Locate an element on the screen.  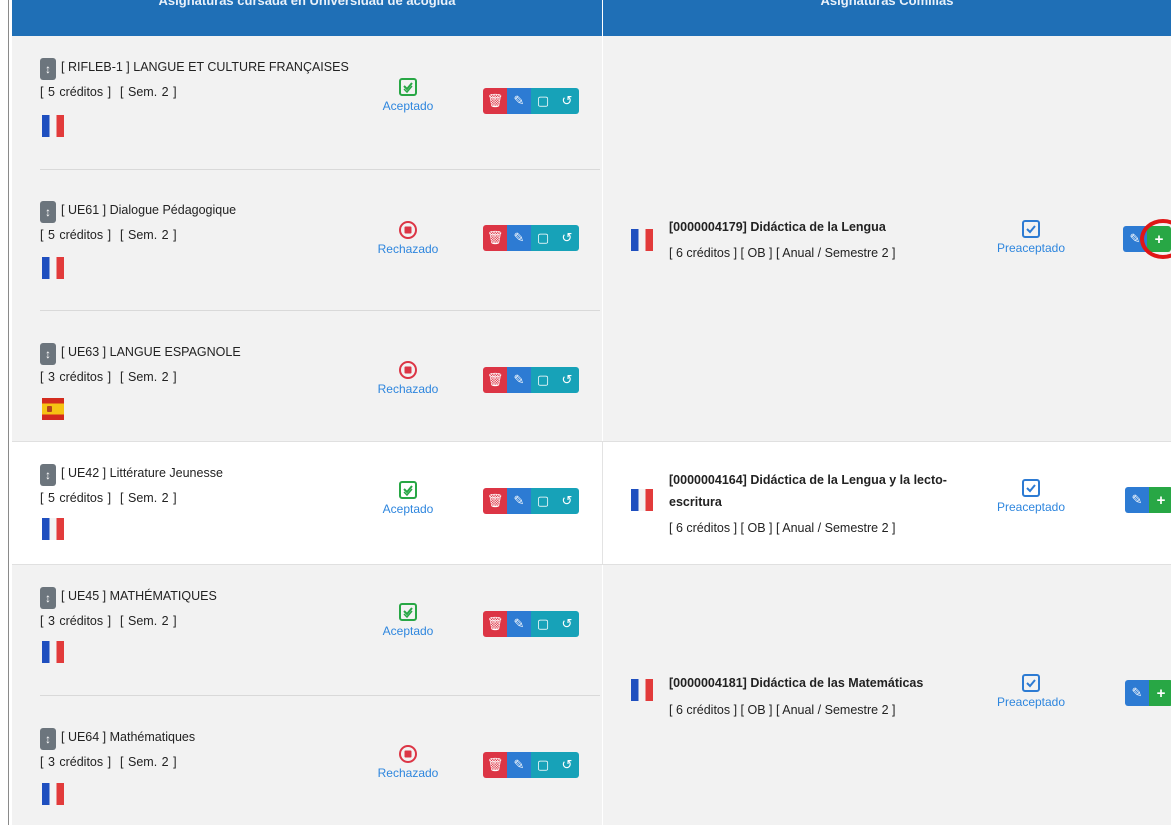
host-subject-code: [ UE63 ] LANGUE ESPAGNOLE is located at coordinates (151, 352).